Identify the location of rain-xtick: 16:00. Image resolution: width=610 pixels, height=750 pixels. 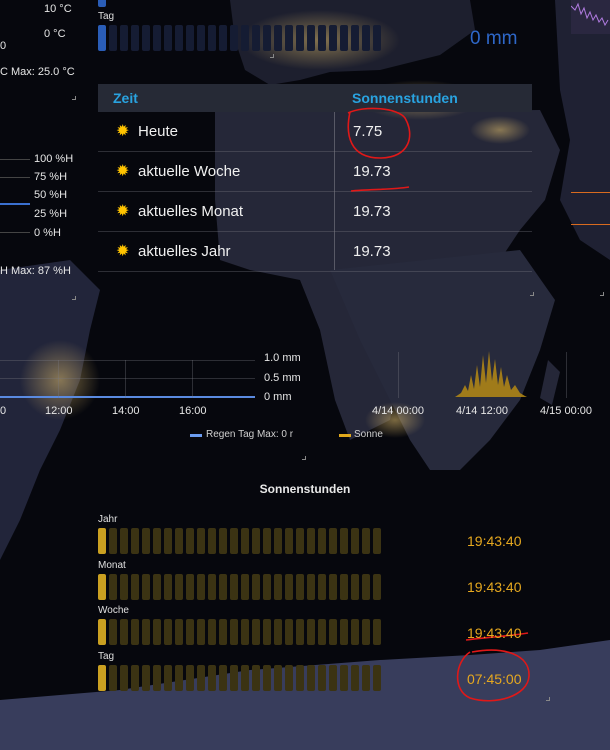
(193, 411).